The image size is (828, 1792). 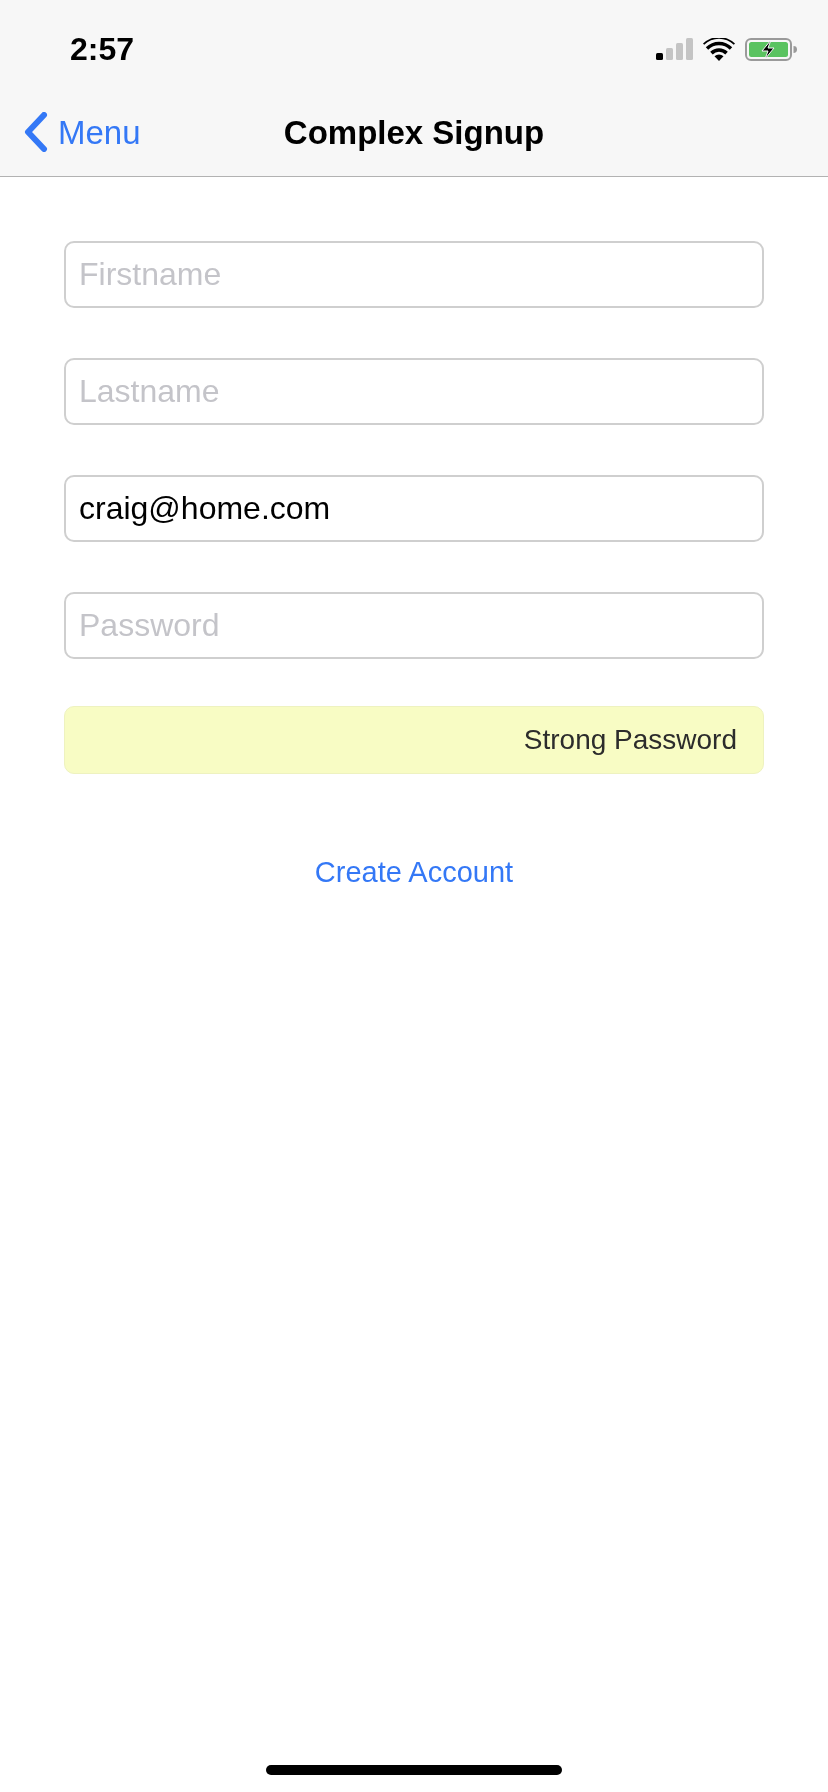 What do you see at coordinates (414, 508) in the screenshot?
I see `input-field: craig@home.com` at bounding box center [414, 508].